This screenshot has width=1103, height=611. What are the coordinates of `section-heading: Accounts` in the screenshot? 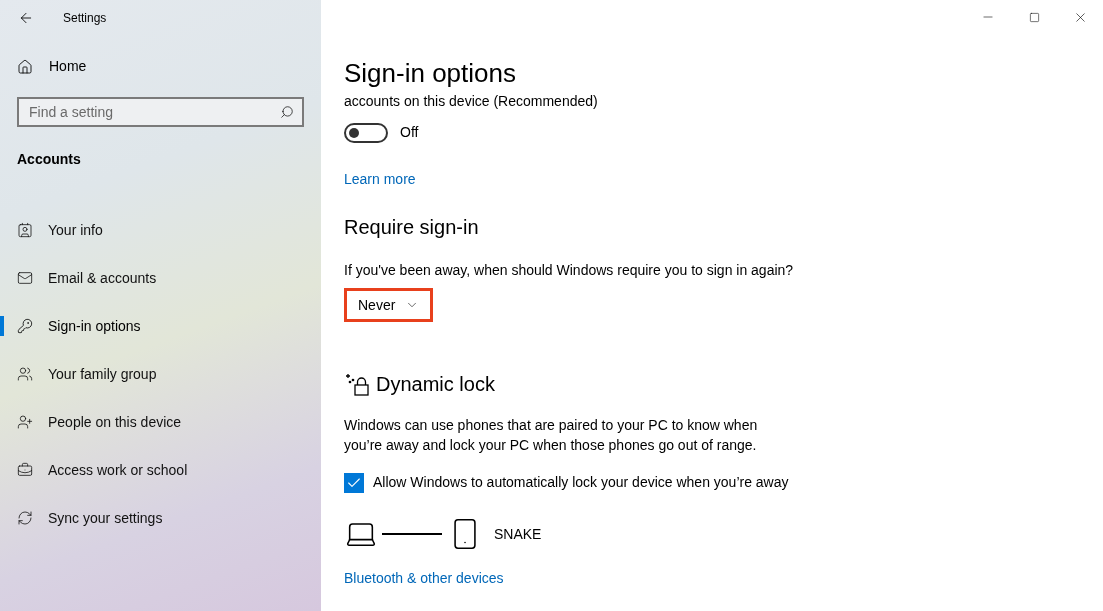 It's located at (49, 159).